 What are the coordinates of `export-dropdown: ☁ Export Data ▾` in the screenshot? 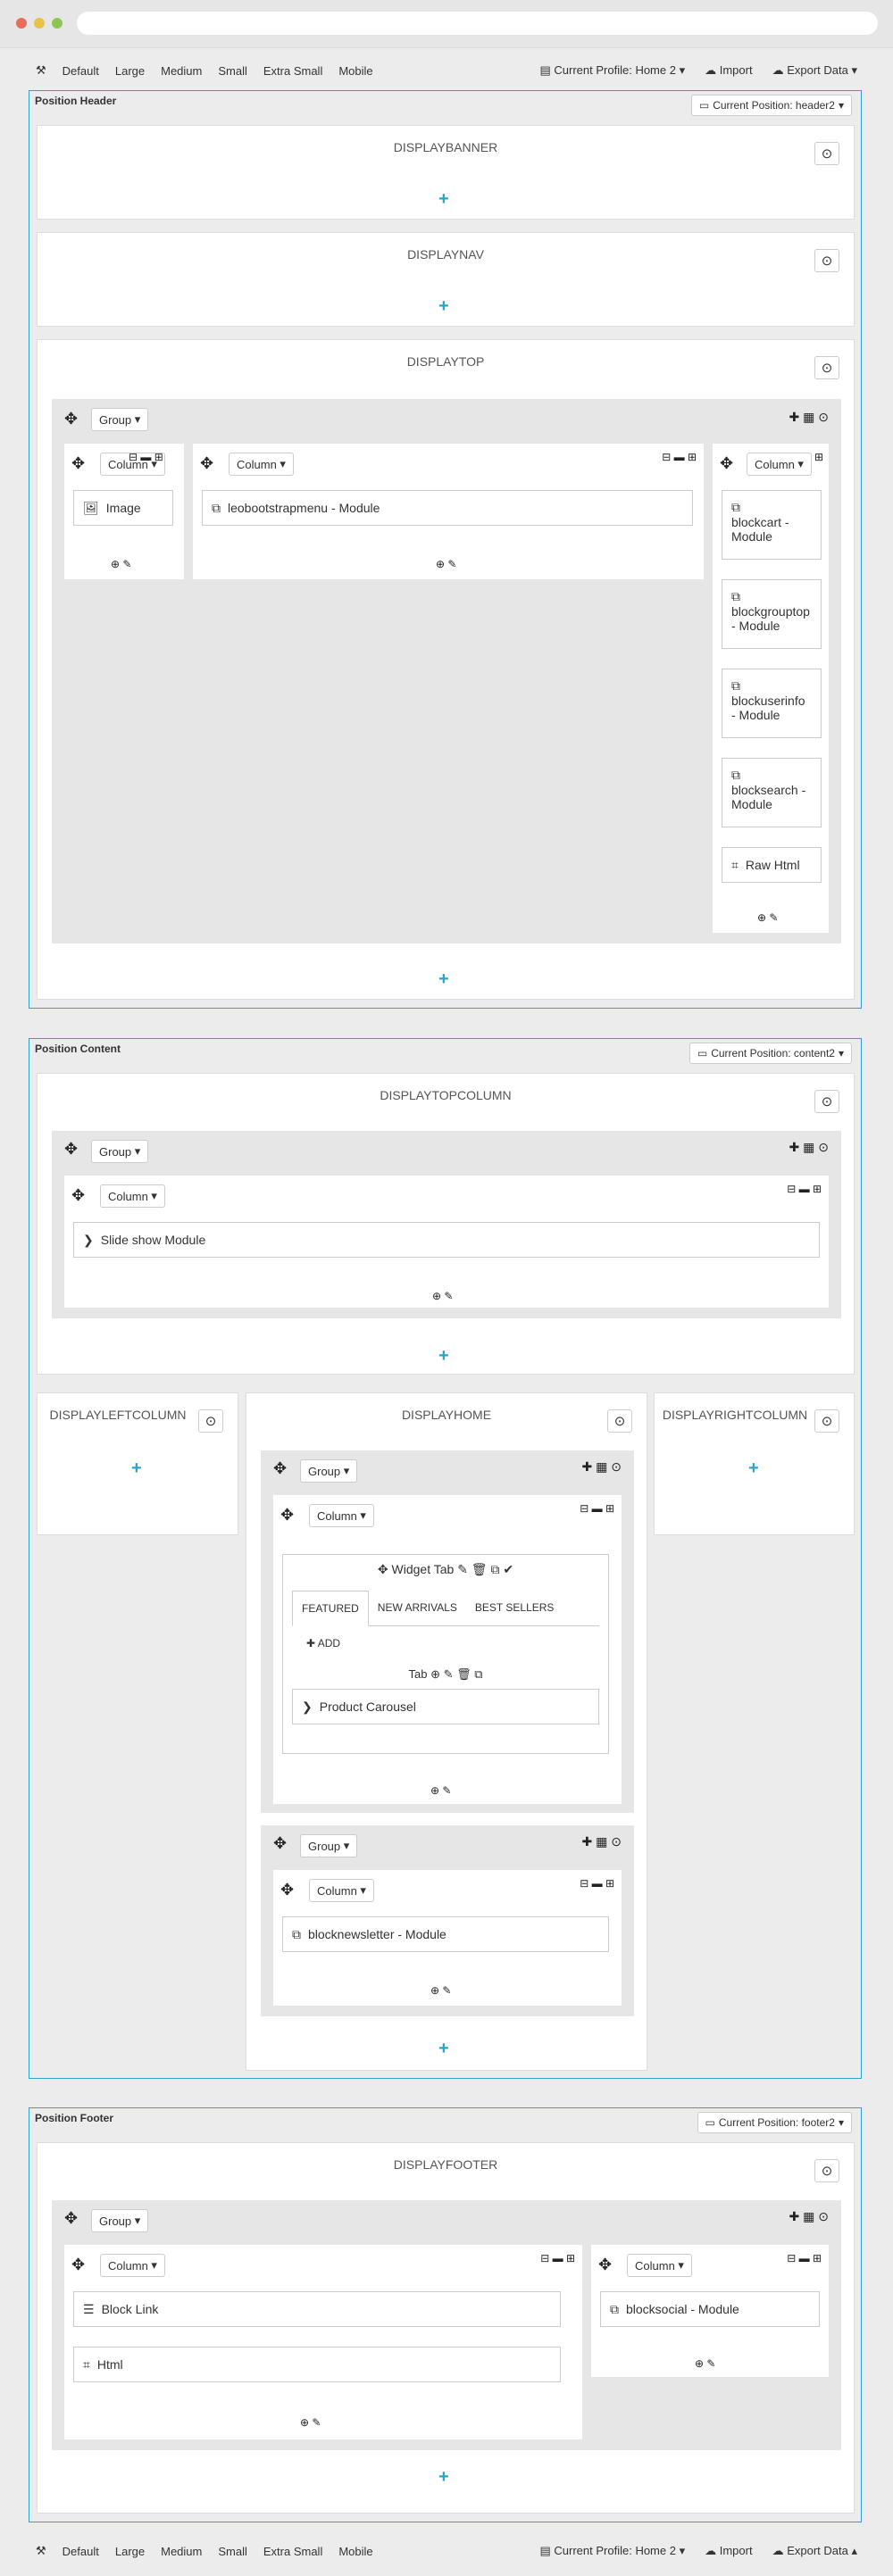 It's located at (814, 70).